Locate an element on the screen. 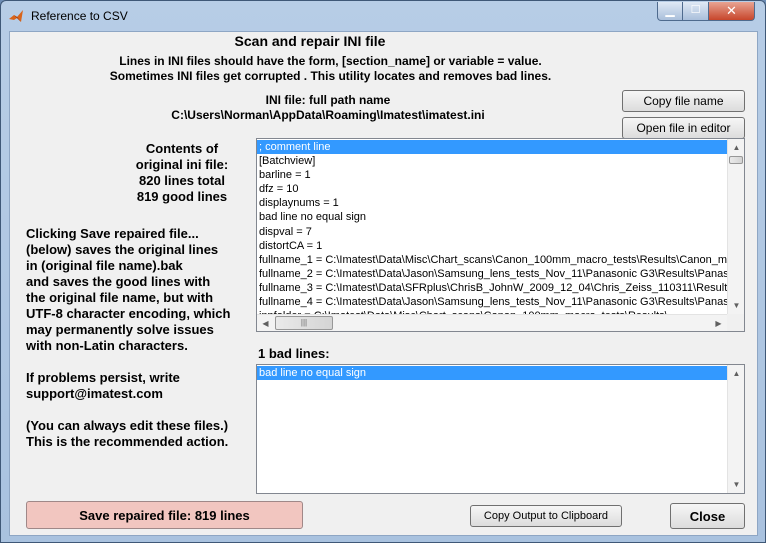 The width and height of the screenshot is (766, 543). info-line: with non-Latin characters. is located at coordinates (107, 345).